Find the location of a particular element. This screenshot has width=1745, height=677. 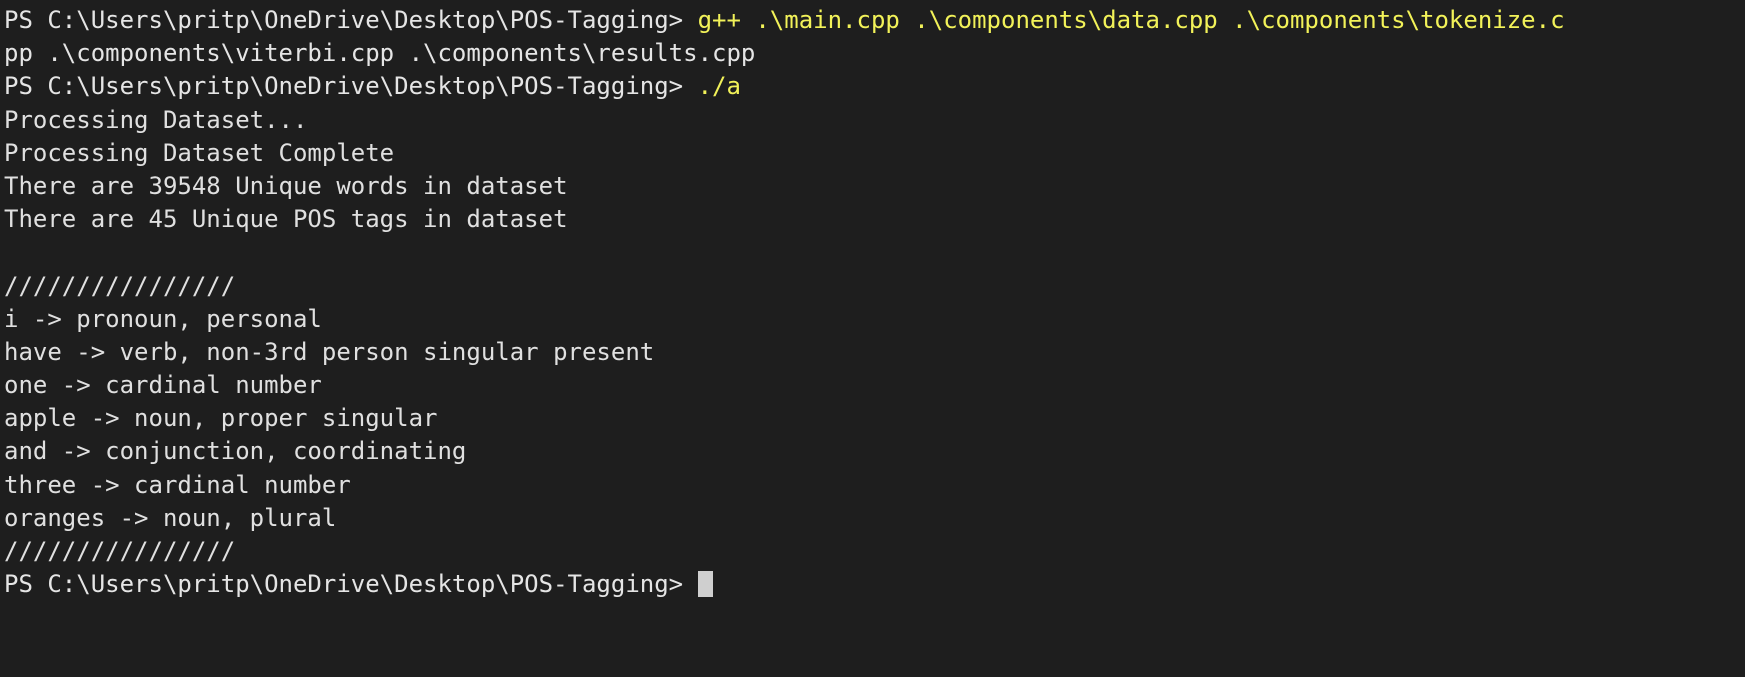

output-text: and -> conjunction, coordinating is located at coordinates (235, 451).